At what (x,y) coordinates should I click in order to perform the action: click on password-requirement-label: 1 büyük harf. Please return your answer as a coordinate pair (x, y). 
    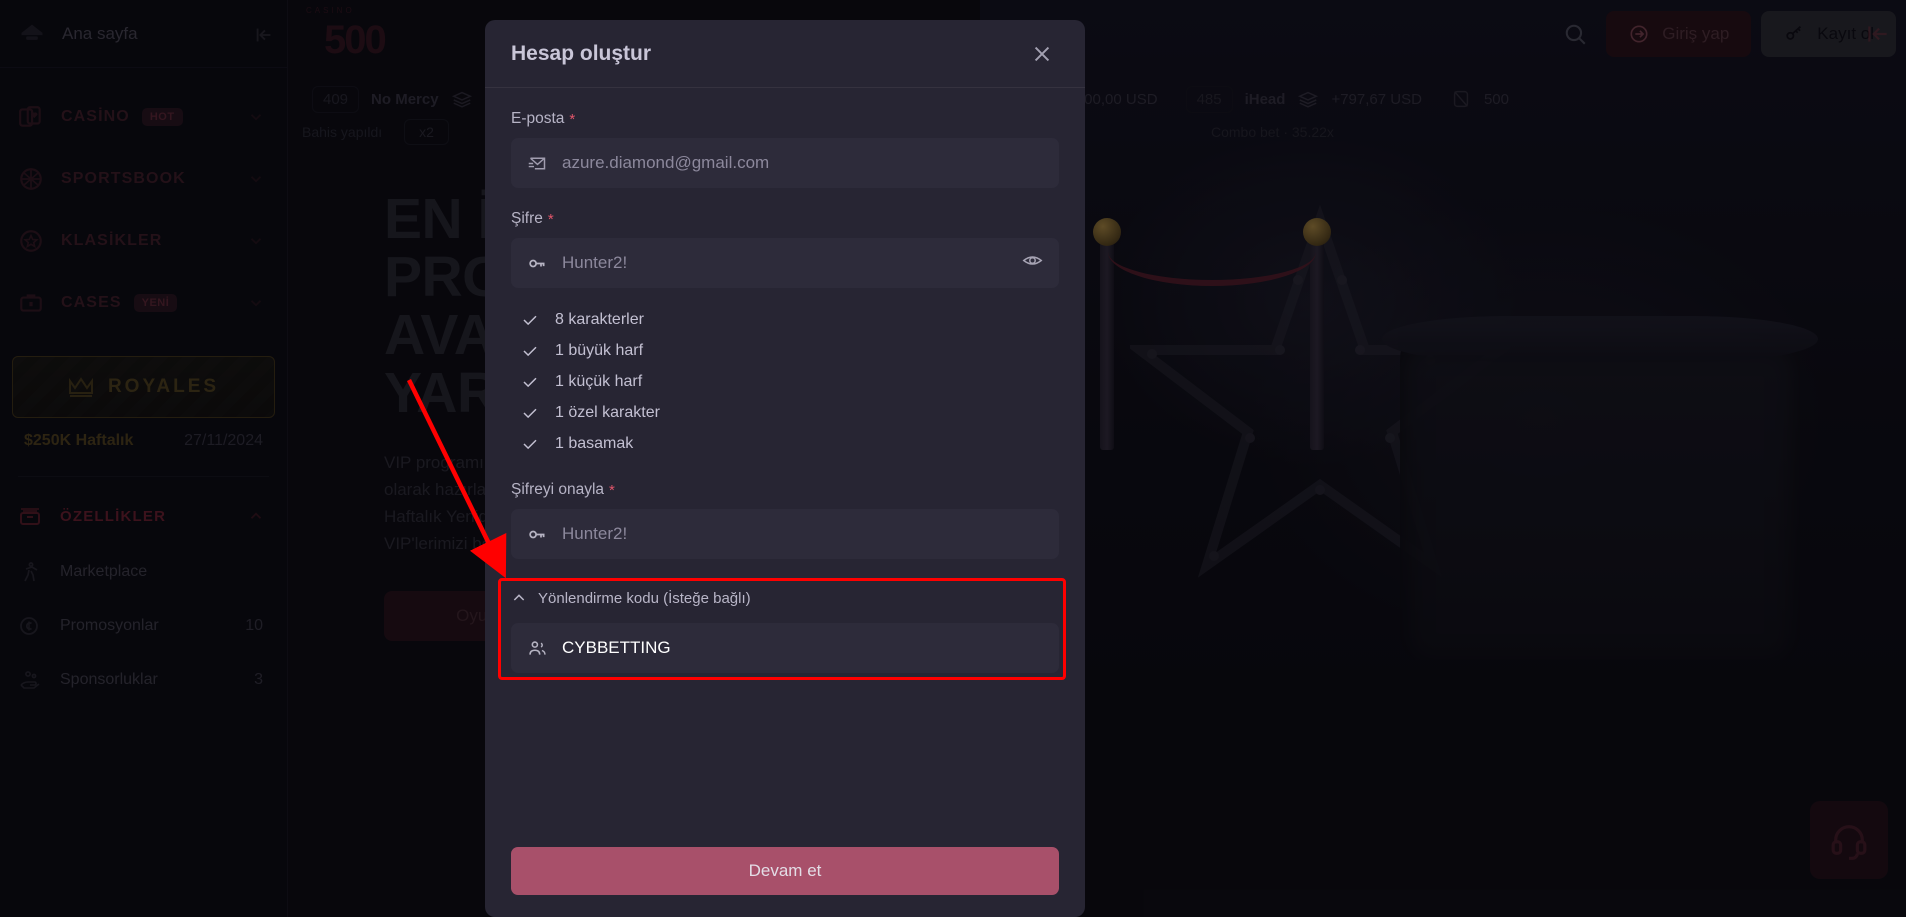
    Looking at the image, I should click on (599, 350).